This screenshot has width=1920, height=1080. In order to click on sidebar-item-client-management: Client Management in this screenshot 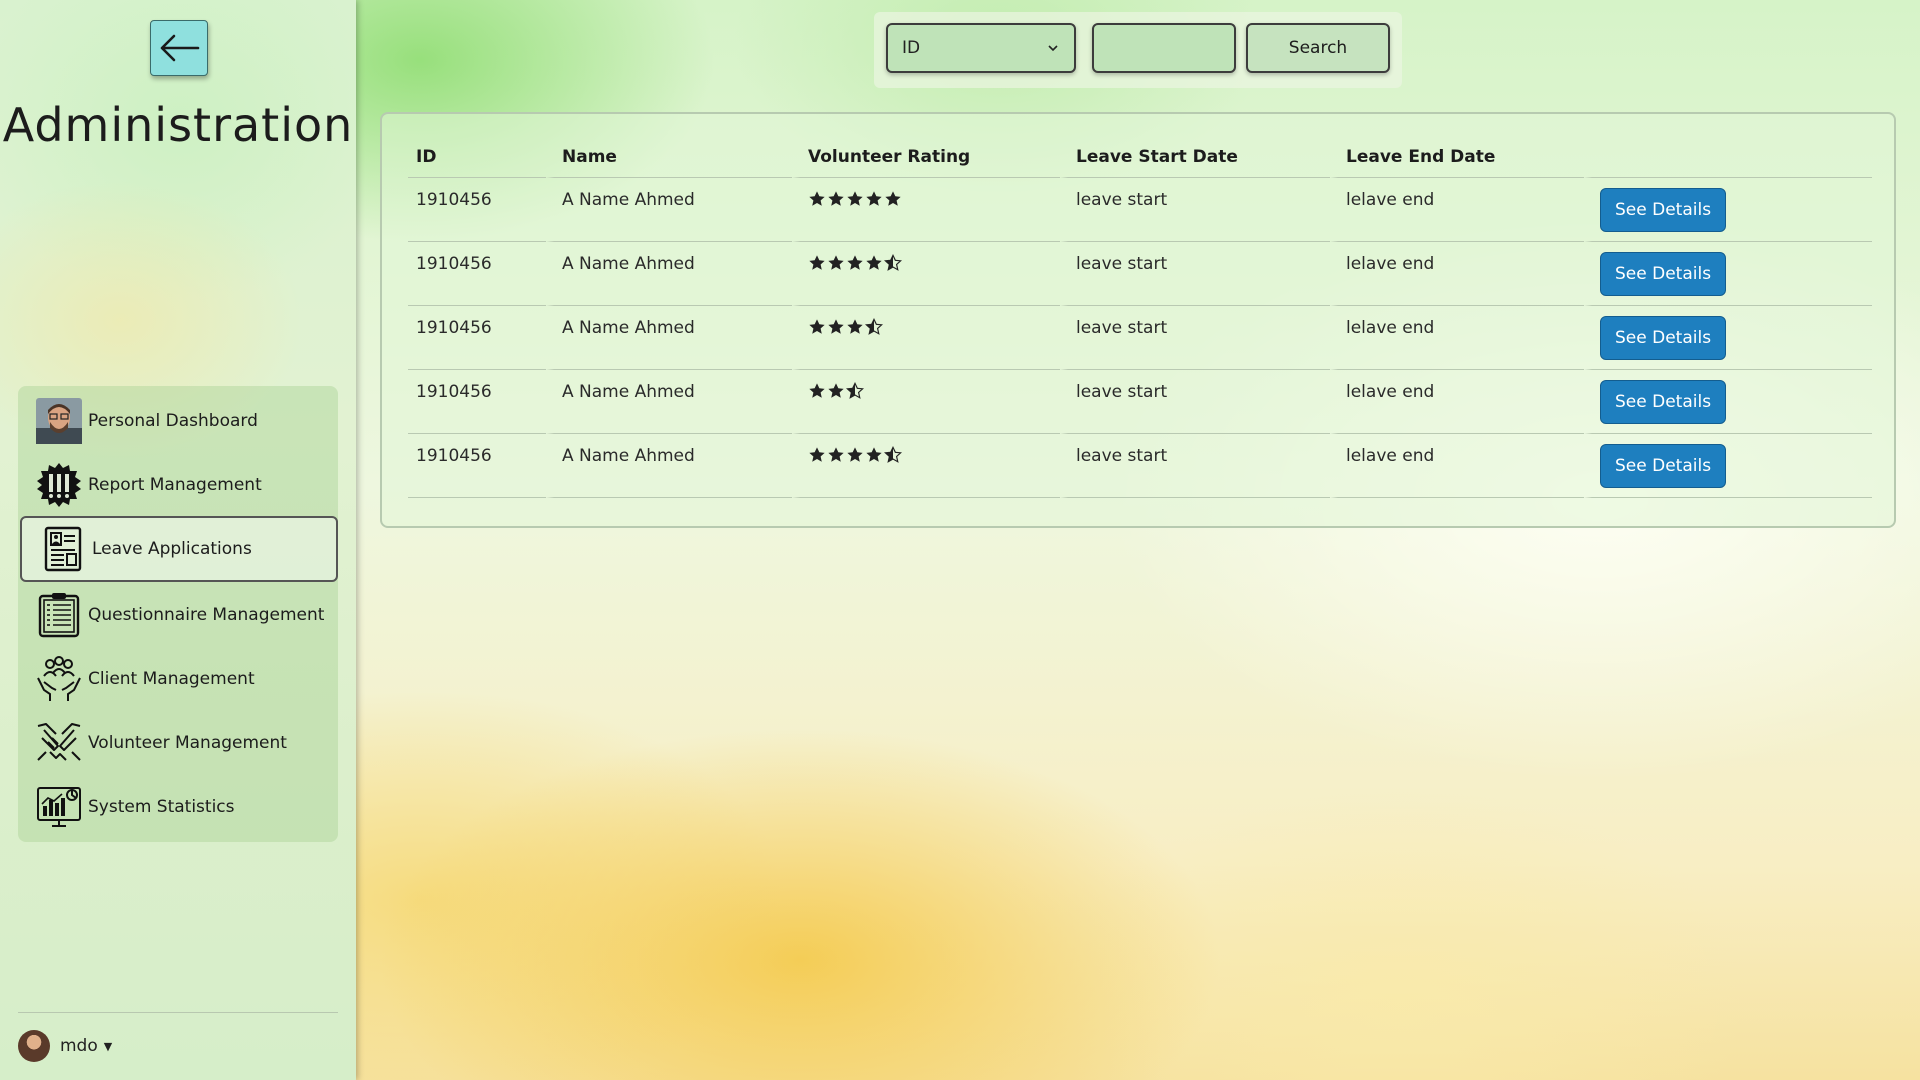, I will do `click(178, 679)`.